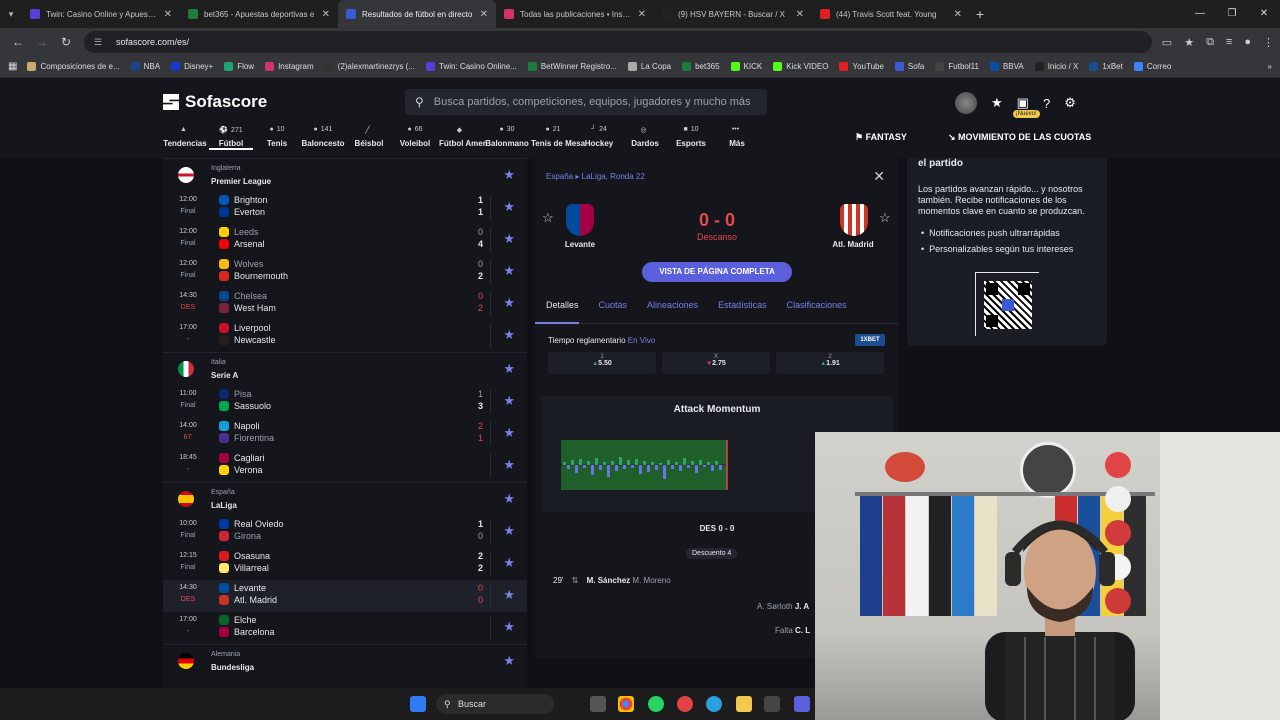 The image size is (1280, 720). What do you see at coordinates (733, 14) in the screenshot?
I see `browser-tab: (9) HSV BAYERN - Buscar / X ✕` at bounding box center [733, 14].